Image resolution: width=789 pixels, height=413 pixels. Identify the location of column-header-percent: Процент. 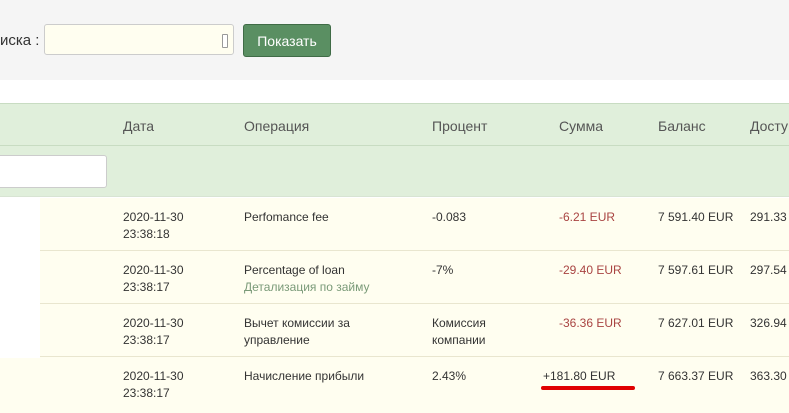
(459, 126).